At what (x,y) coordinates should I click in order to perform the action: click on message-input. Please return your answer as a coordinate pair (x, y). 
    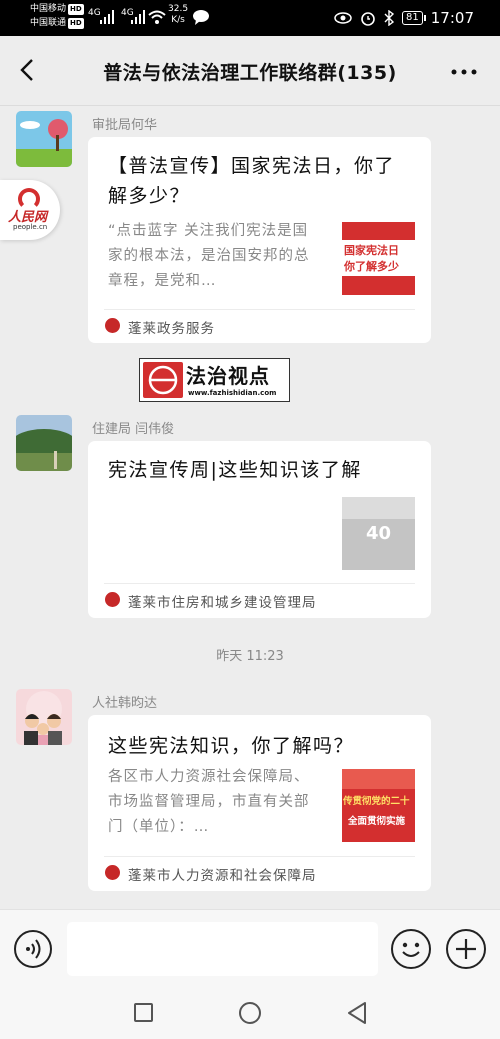
    Looking at the image, I should click on (222, 949).